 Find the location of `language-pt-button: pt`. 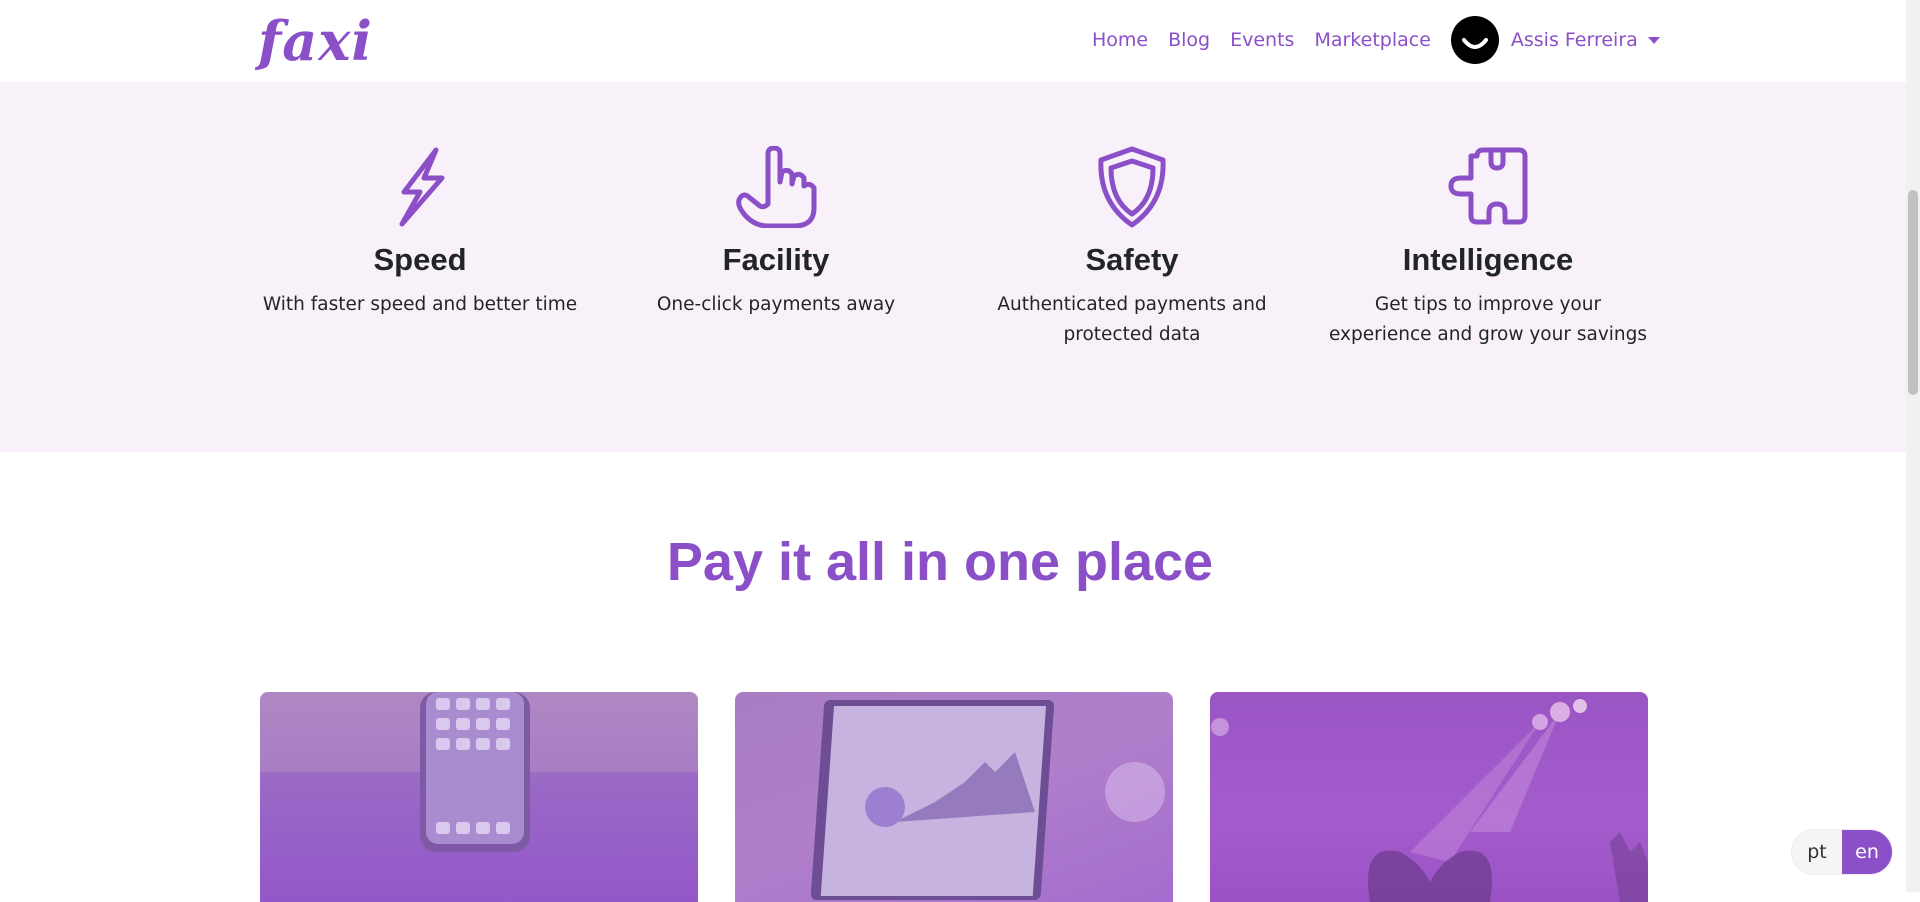

language-pt-button: pt is located at coordinates (1817, 852).